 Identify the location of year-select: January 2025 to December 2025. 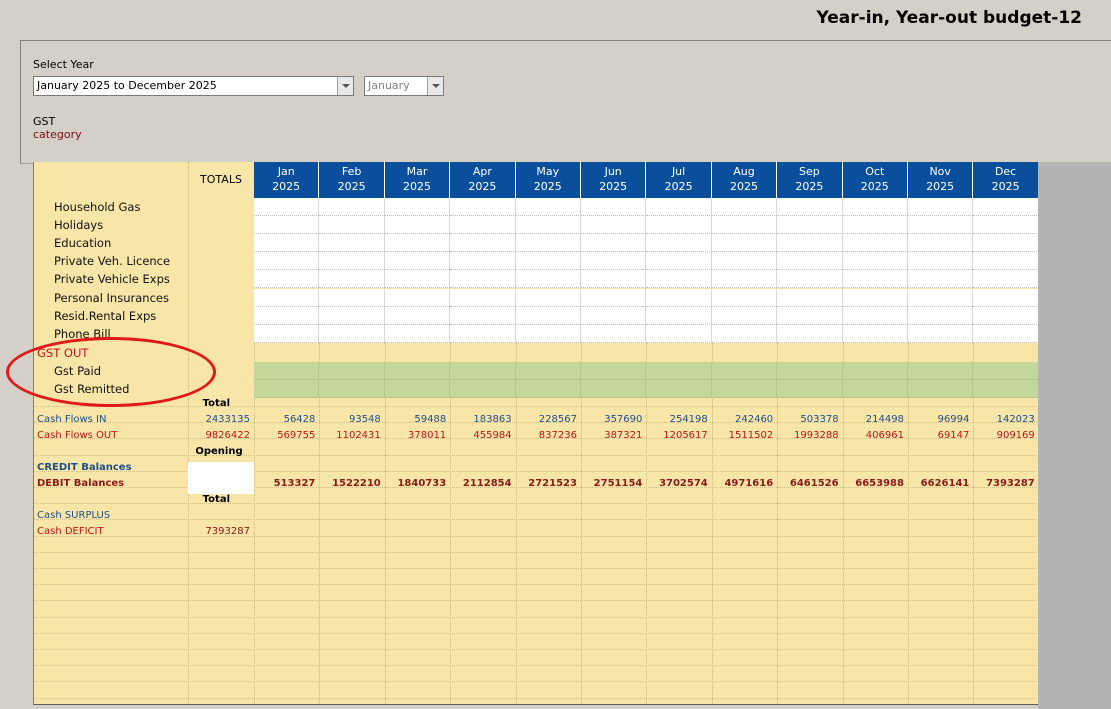
(193, 86).